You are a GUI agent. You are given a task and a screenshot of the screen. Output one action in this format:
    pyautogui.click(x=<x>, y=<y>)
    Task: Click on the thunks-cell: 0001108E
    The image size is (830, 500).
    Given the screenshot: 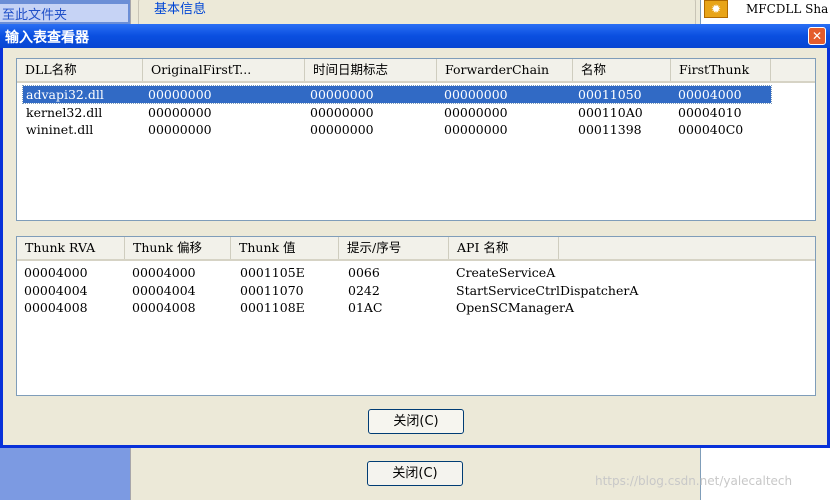 What is the action you would take?
    pyautogui.click(x=272, y=307)
    